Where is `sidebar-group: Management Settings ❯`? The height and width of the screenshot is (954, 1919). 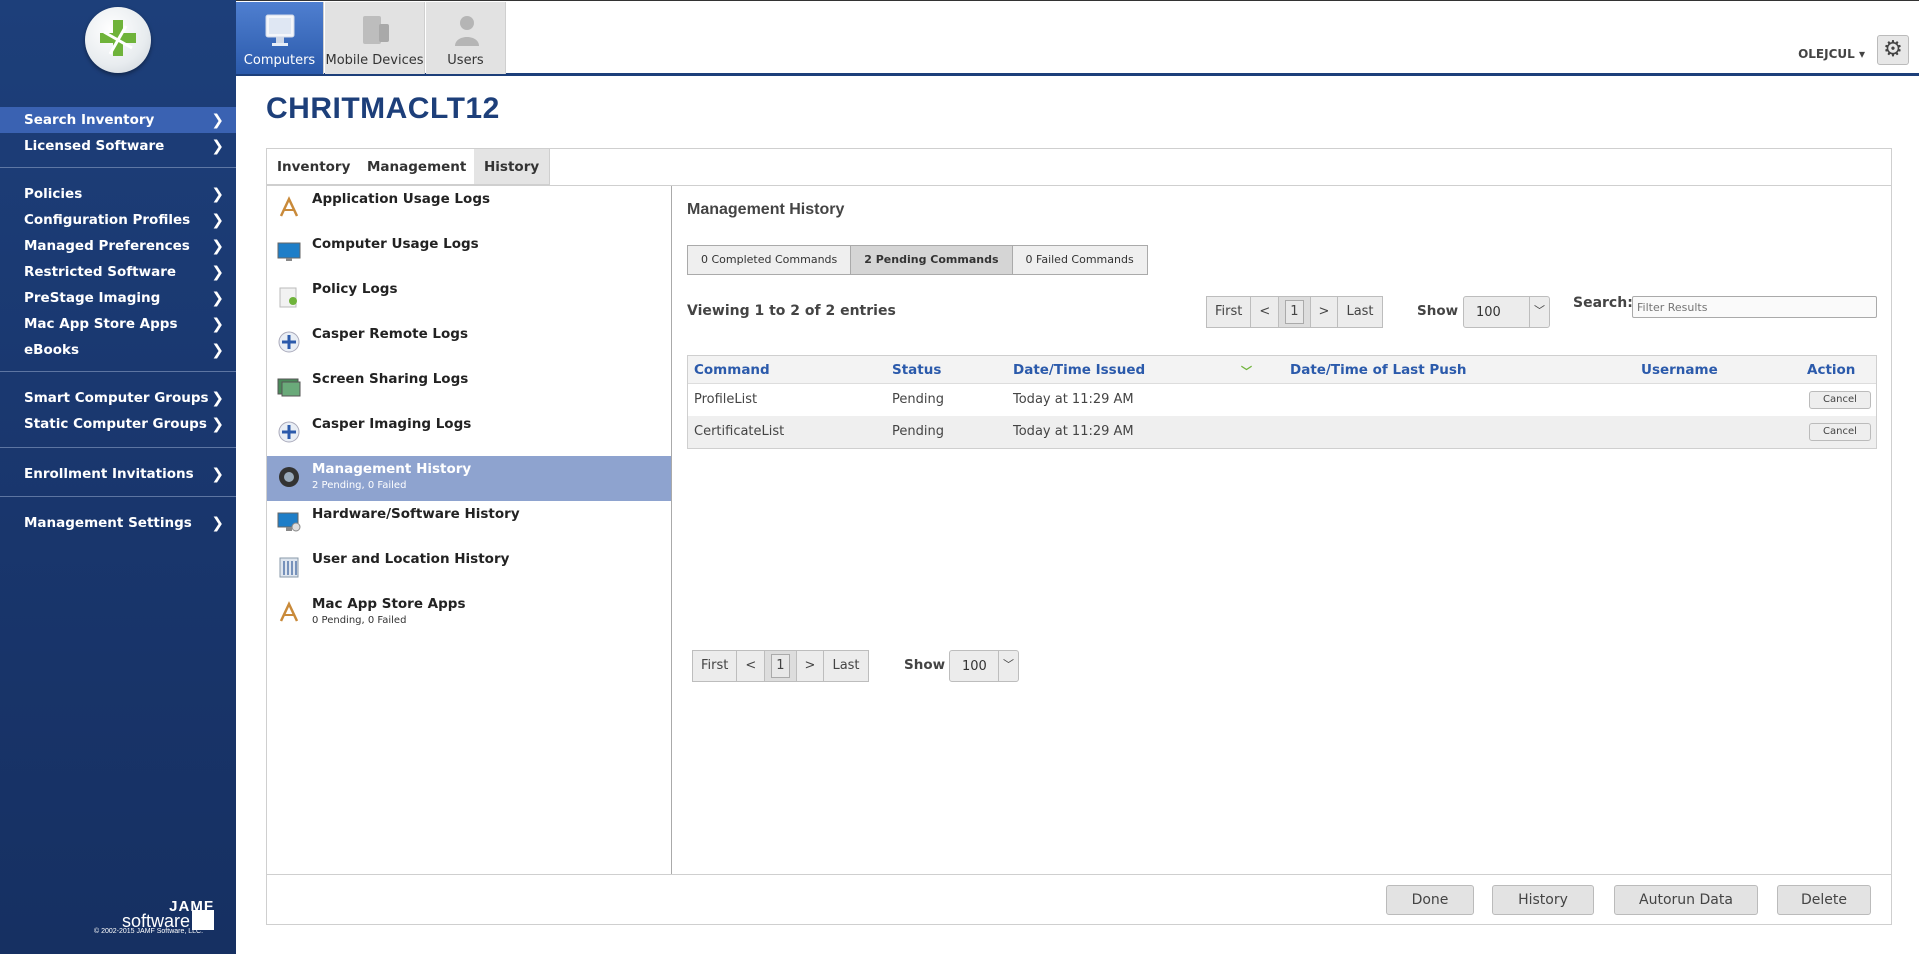
sidebar-group: Management Settings ❯ is located at coordinates (118, 523).